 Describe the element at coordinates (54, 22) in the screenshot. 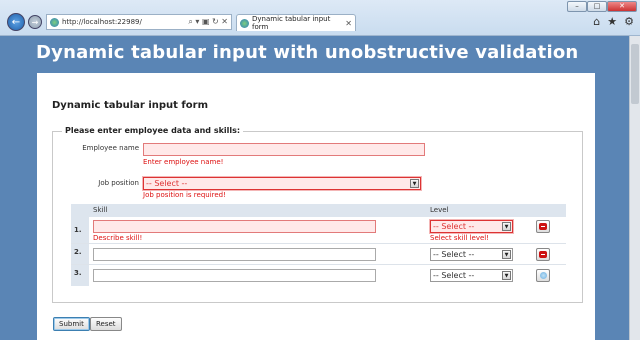

I see `site-favicon-icon` at that location.